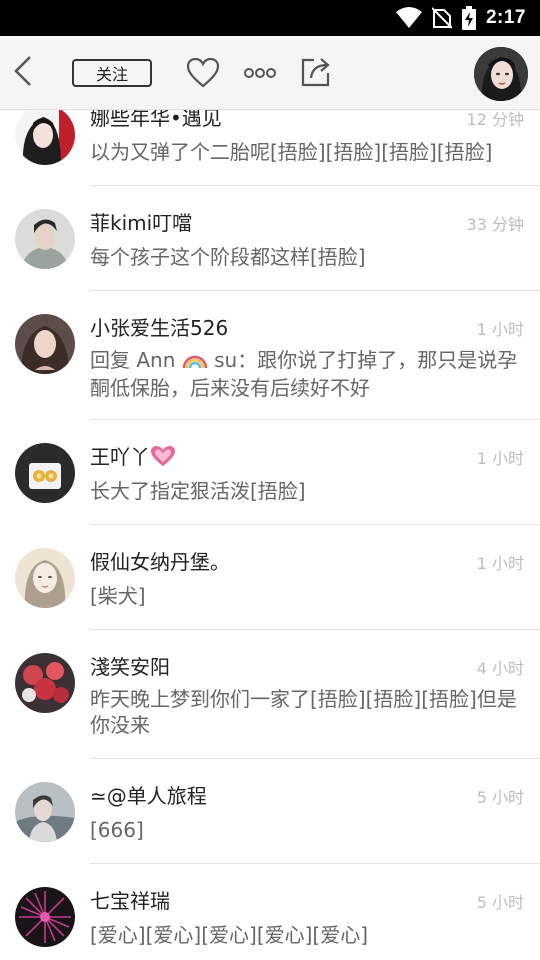  What do you see at coordinates (156, 120) in the screenshot?
I see `comment-username: 娜些年华•遇见` at bounding box center [156, 120].